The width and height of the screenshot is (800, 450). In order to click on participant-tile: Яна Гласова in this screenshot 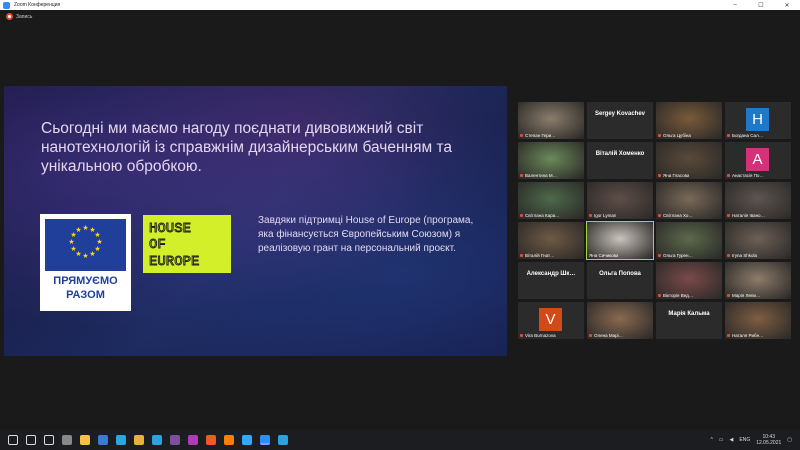, I will do `click(689, 160)`.